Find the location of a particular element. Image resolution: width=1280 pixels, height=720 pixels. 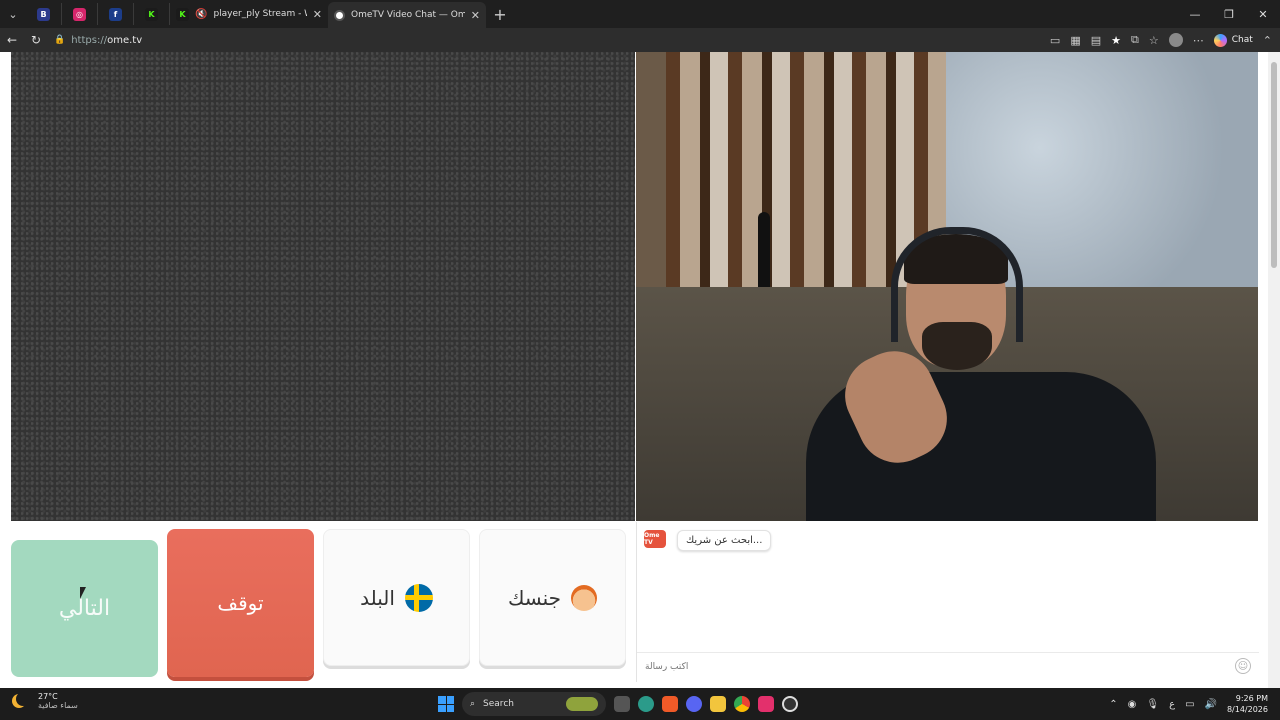

more-options-icon: ⋯ is located at coordinates (1198, 40).